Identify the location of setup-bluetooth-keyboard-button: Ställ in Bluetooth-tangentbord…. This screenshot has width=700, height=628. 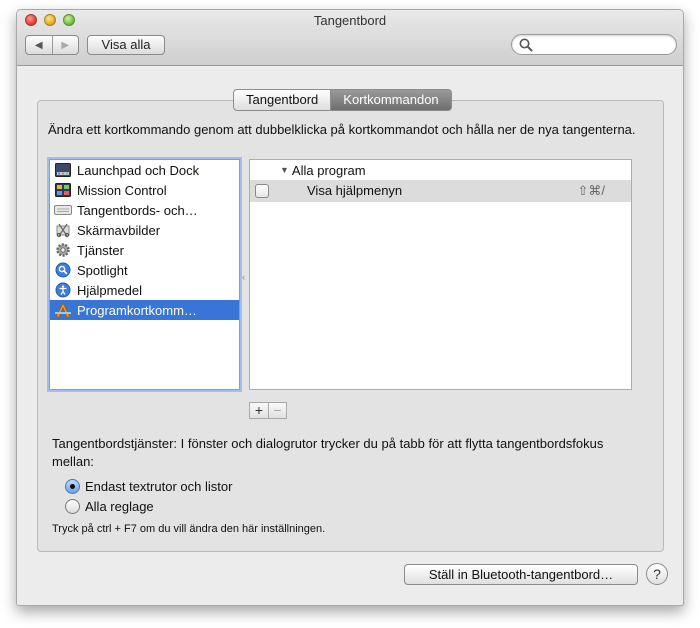
(521, 574).